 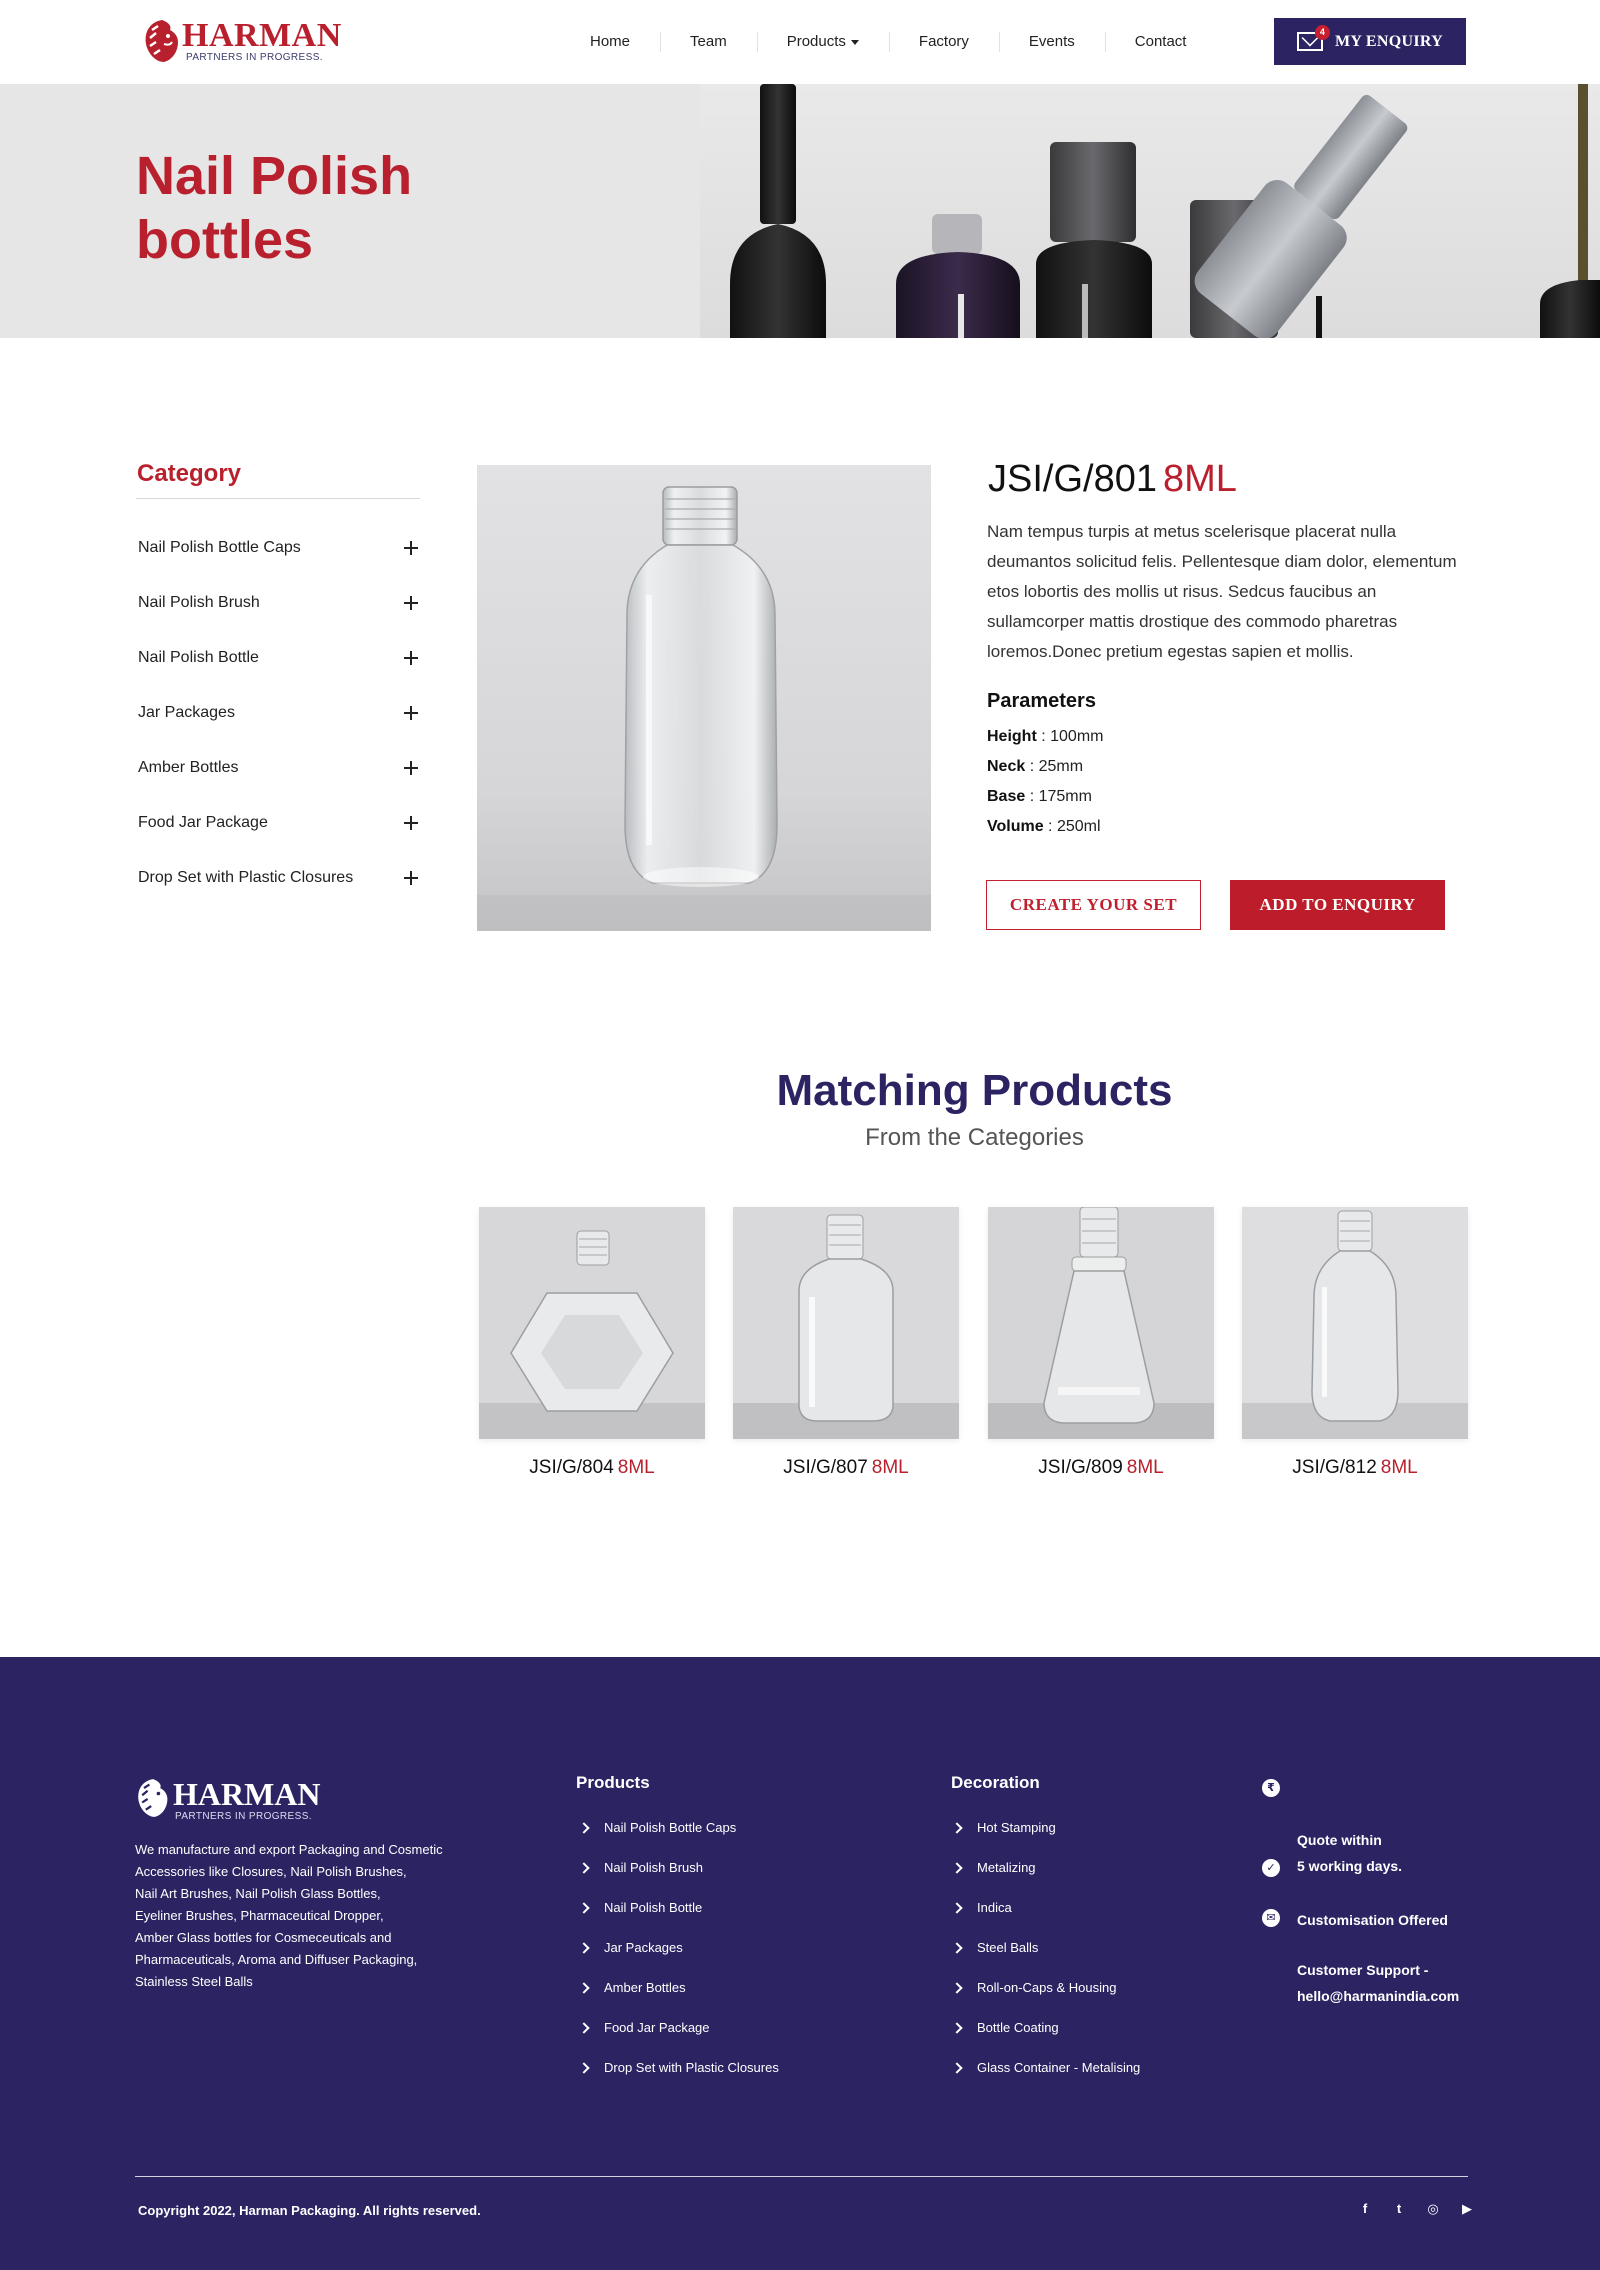 I want to click on nav-team-label: Team, so click(x=708, y=41).